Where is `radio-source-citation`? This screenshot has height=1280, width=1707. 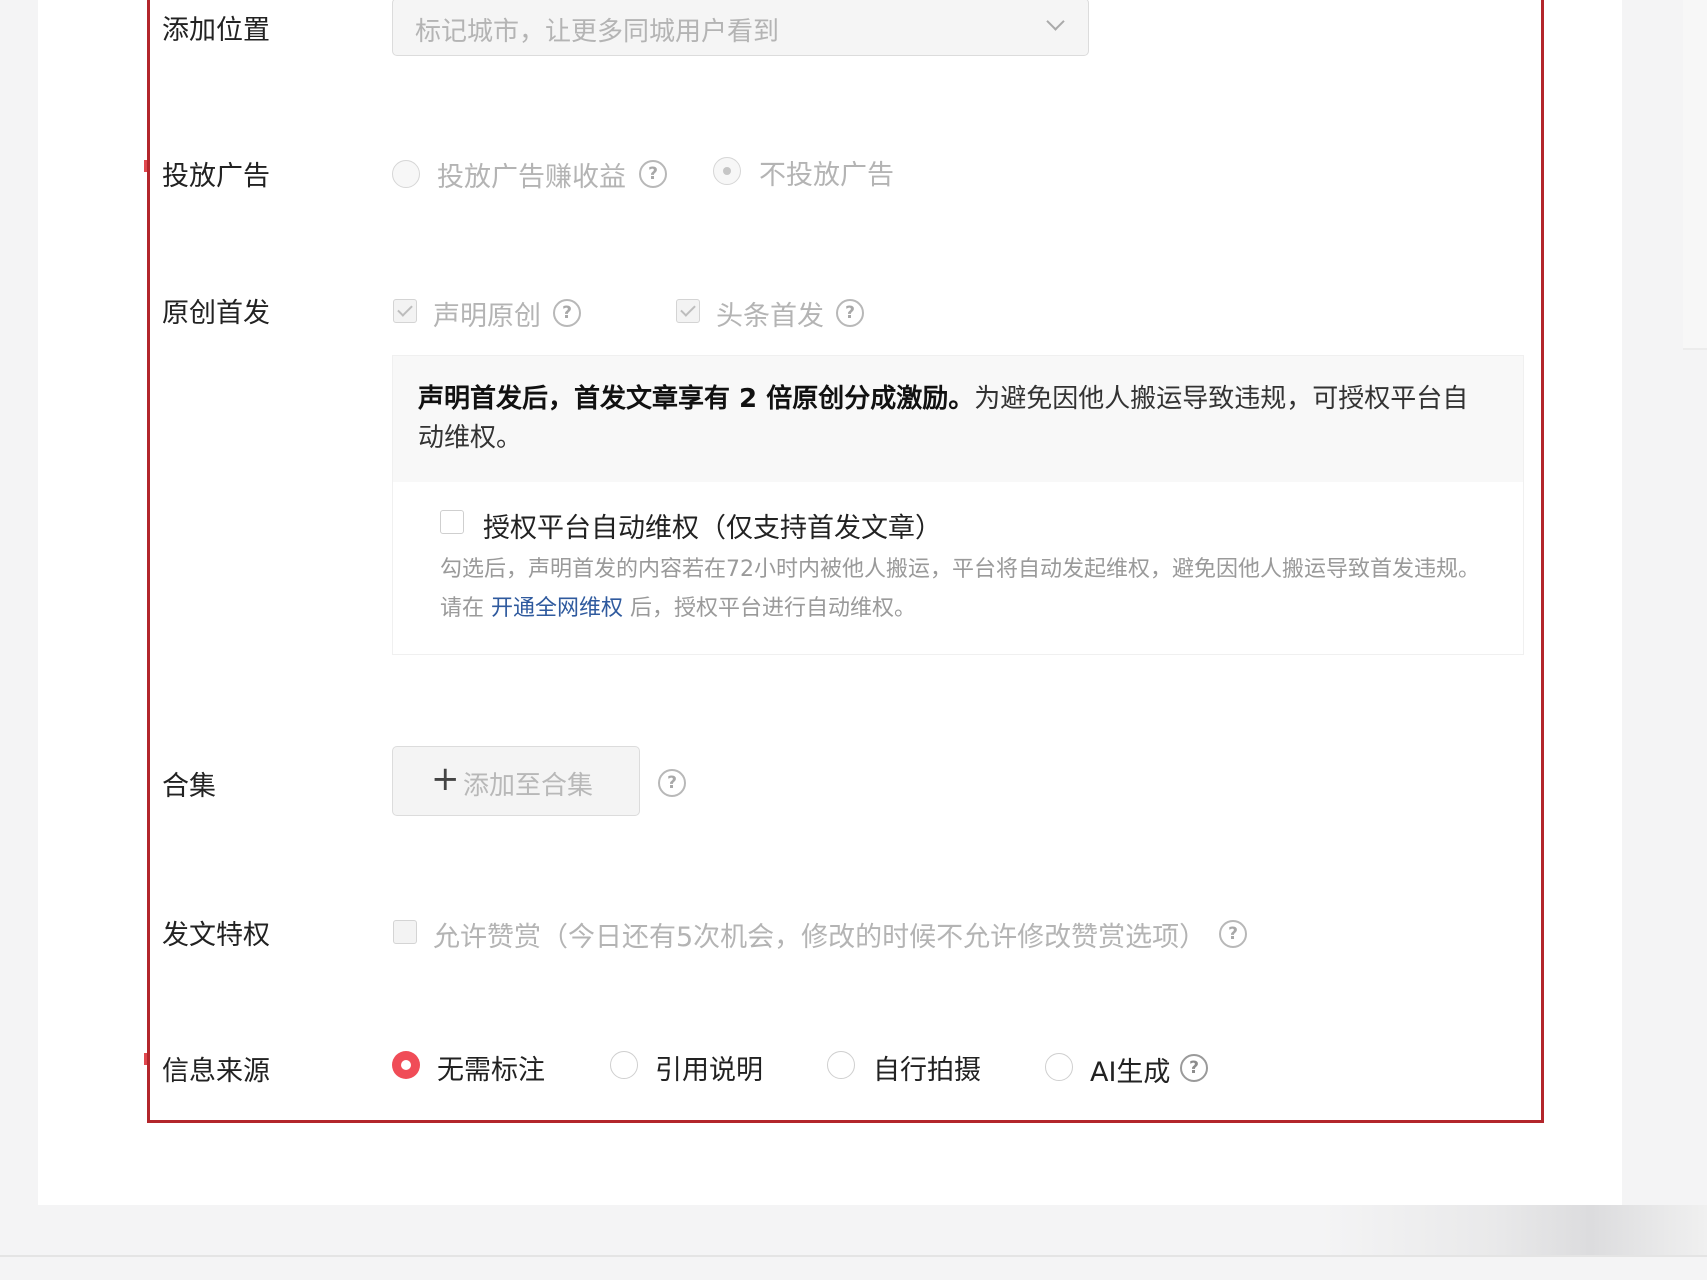 radio-source-citation is located at coordinates (624, 1065).